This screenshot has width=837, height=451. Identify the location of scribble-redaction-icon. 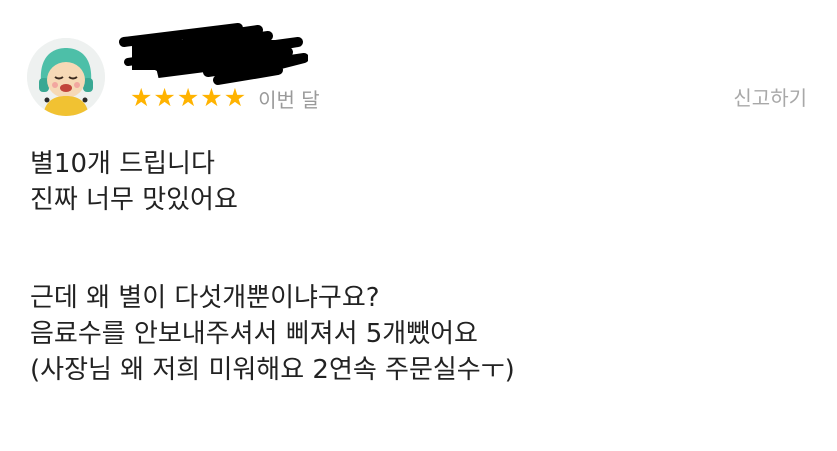
(214, 54).